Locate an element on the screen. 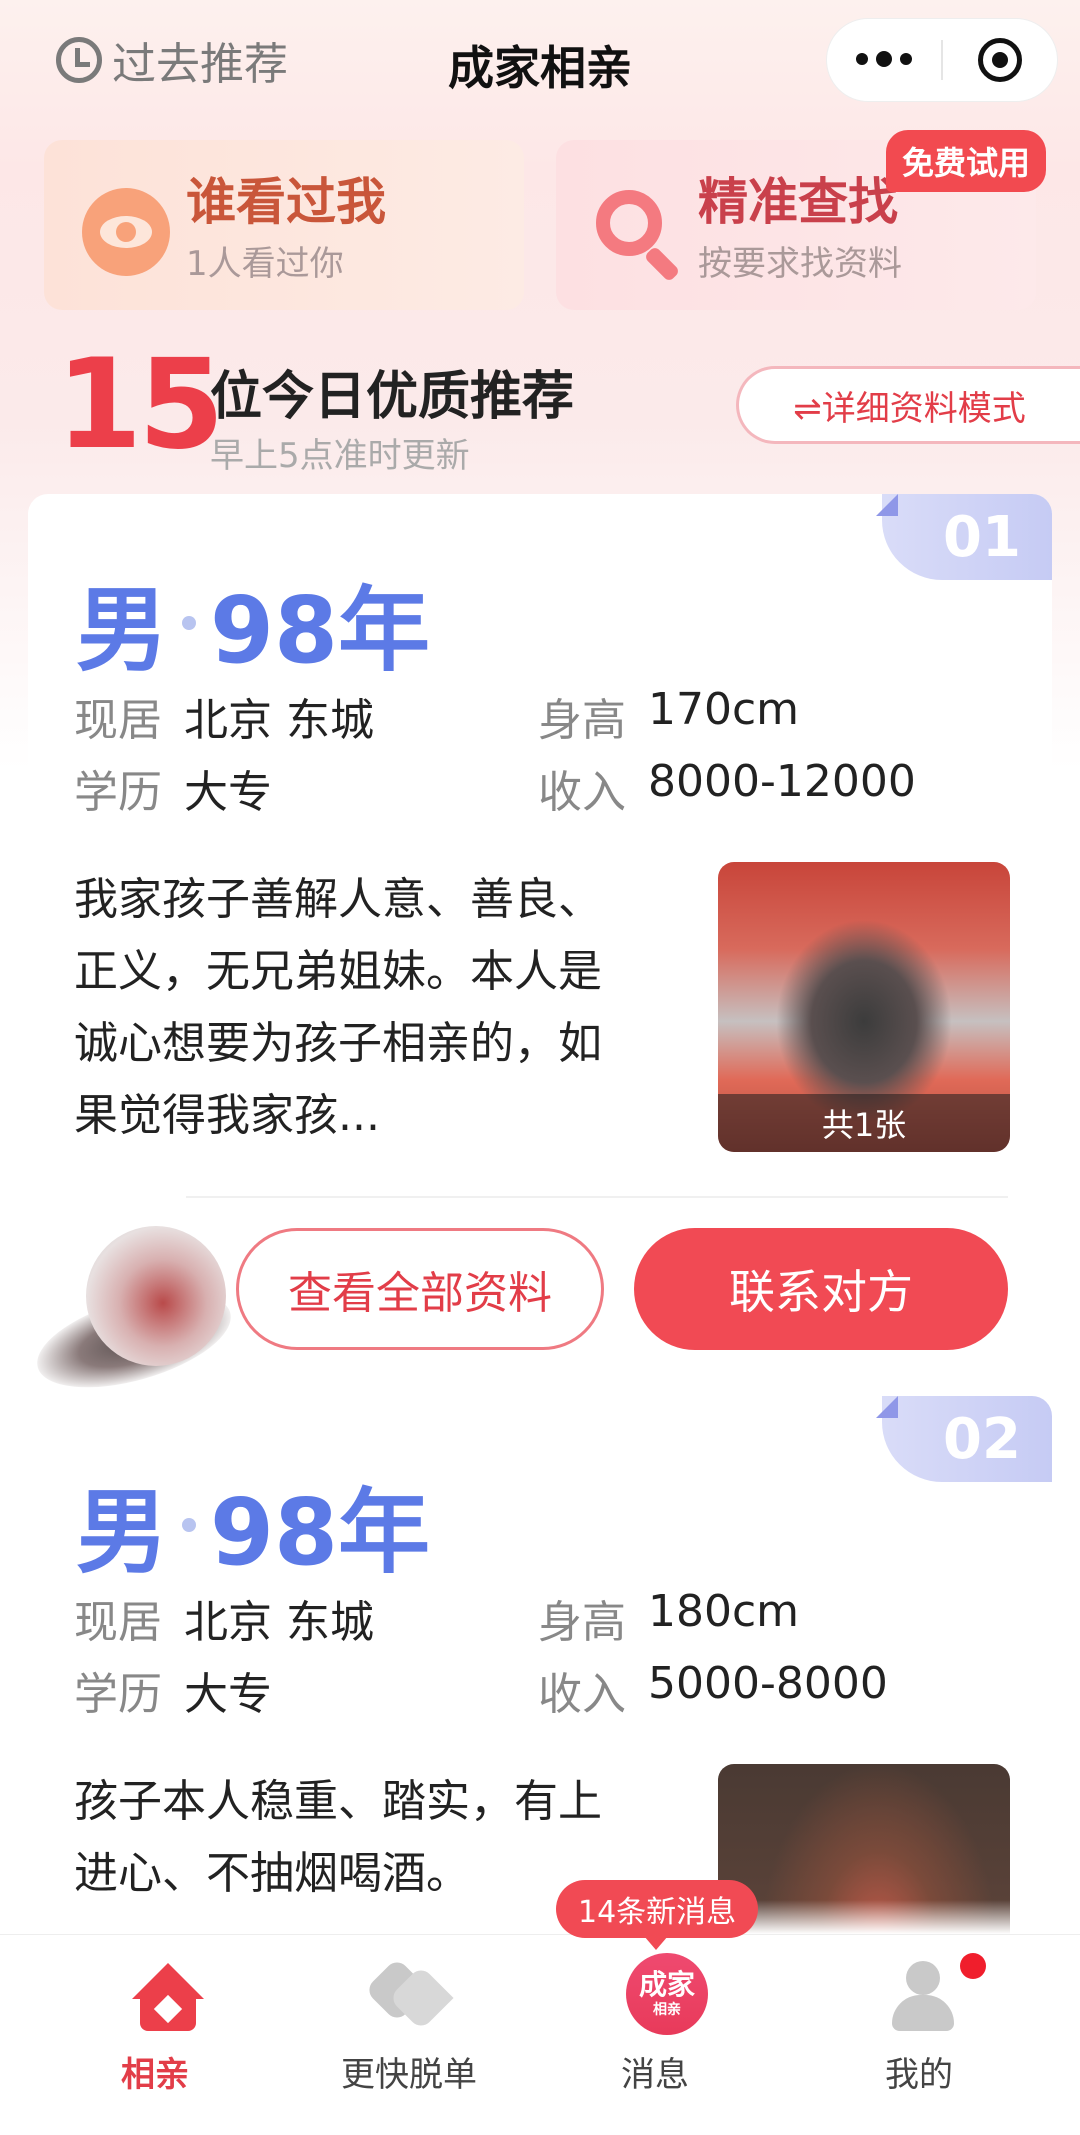 This screenshot has height=2135, width=1080. contact-button: 联系对方 is located at coordinates (821, 1289).